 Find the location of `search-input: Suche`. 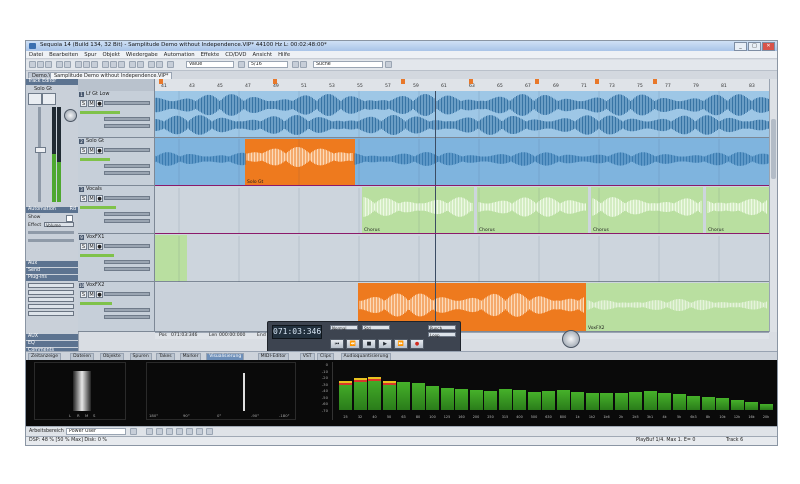

search-input: Suche is located at coordinates (348, 64).